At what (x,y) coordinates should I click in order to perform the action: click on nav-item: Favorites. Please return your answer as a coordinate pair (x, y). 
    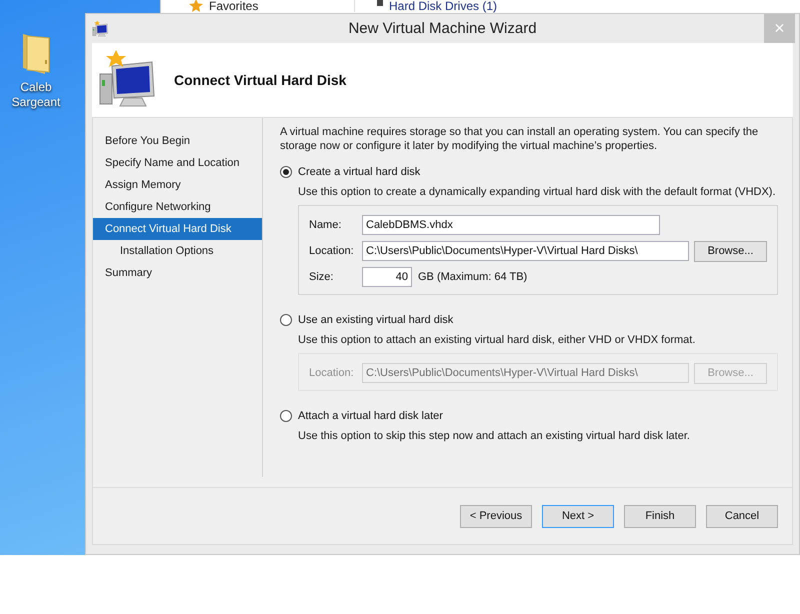
    Looking at the image, I should click on (233, 6).